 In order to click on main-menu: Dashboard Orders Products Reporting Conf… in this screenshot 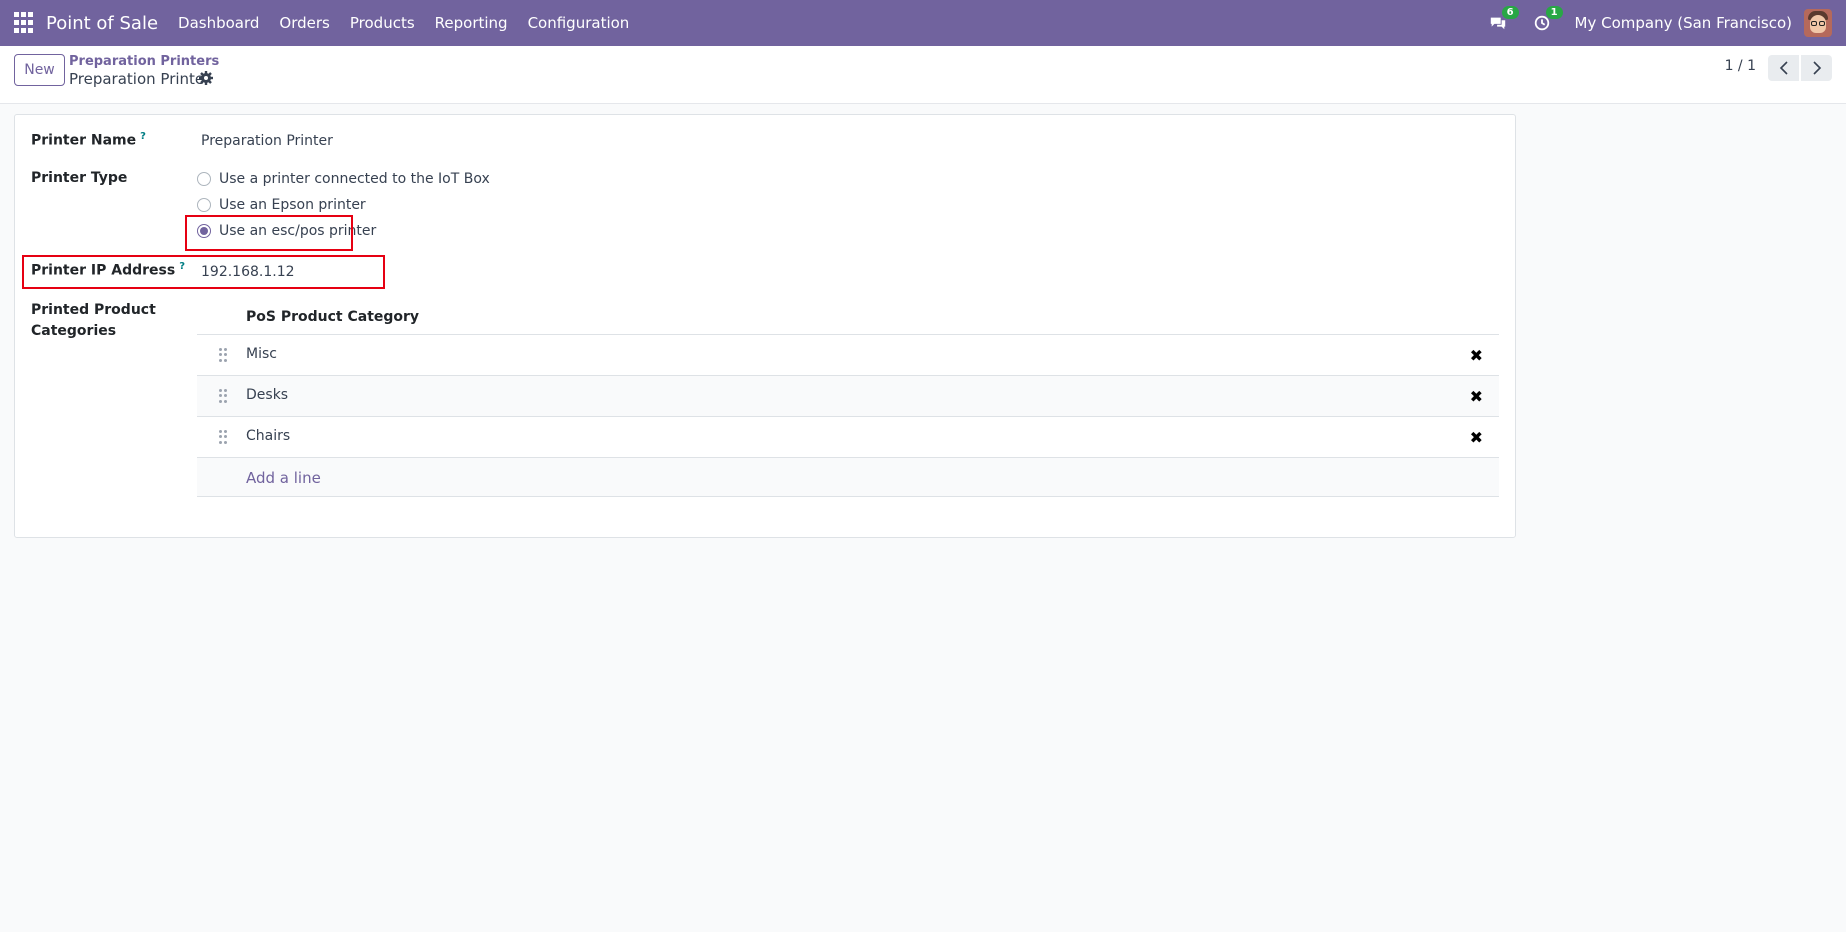, I will do `click(413, 23)`.